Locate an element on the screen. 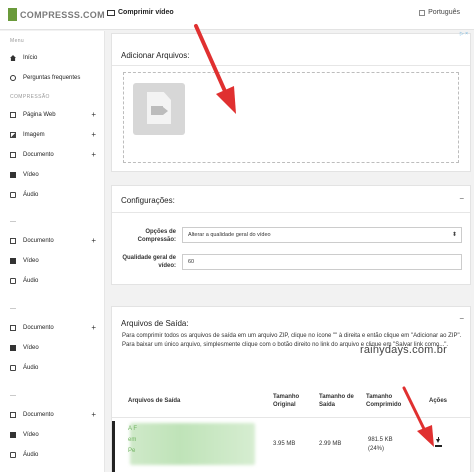  column-header-files: Arquivos de Saída is located at coordinates (154, 401).